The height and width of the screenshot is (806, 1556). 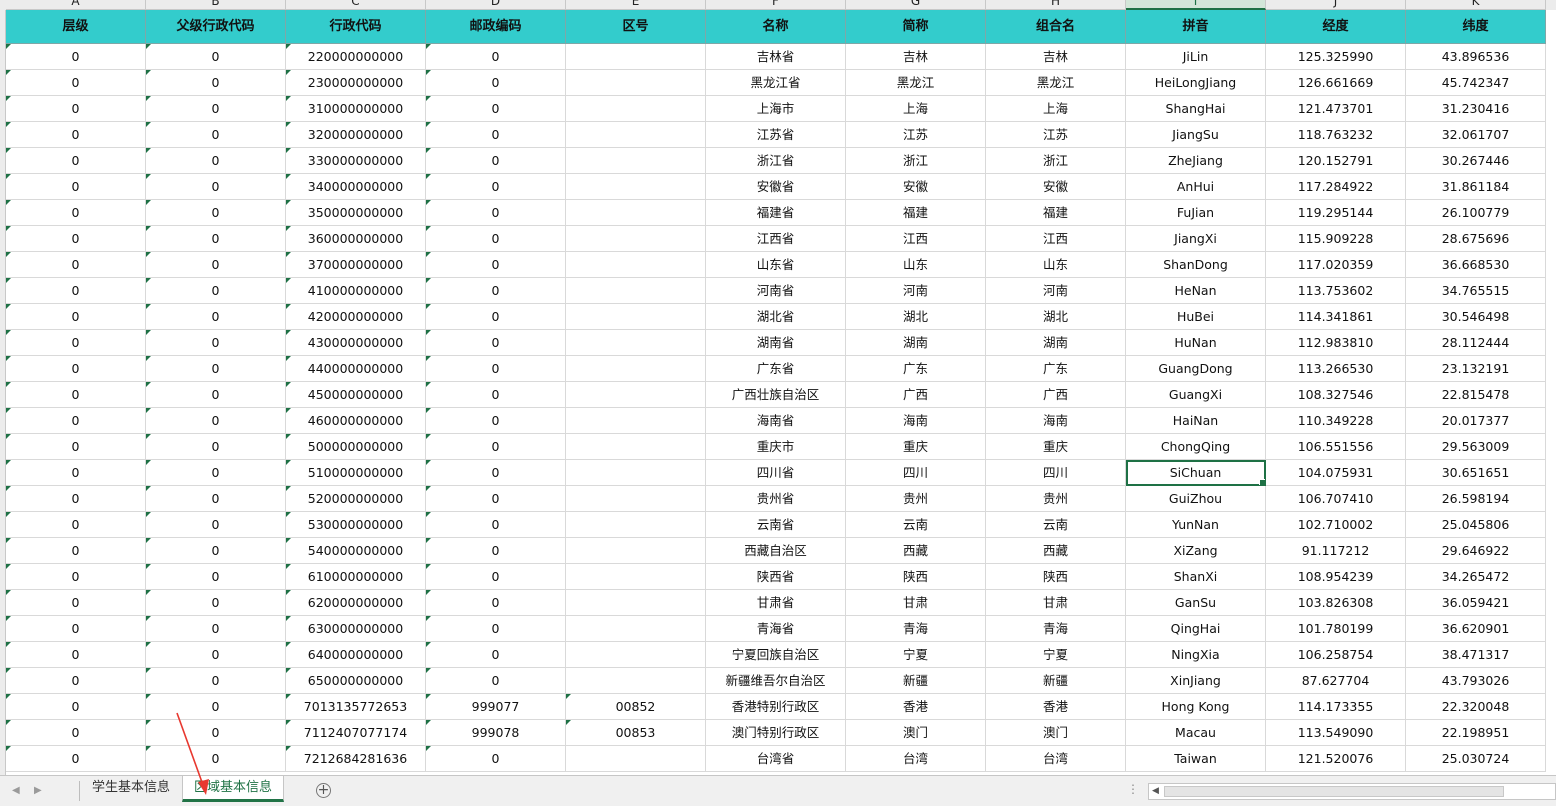 What do you see at coordinates (356, 707) in the screenshot?
I see `cell-admin-code: 7013135772653` at bounding box center [356, 707].